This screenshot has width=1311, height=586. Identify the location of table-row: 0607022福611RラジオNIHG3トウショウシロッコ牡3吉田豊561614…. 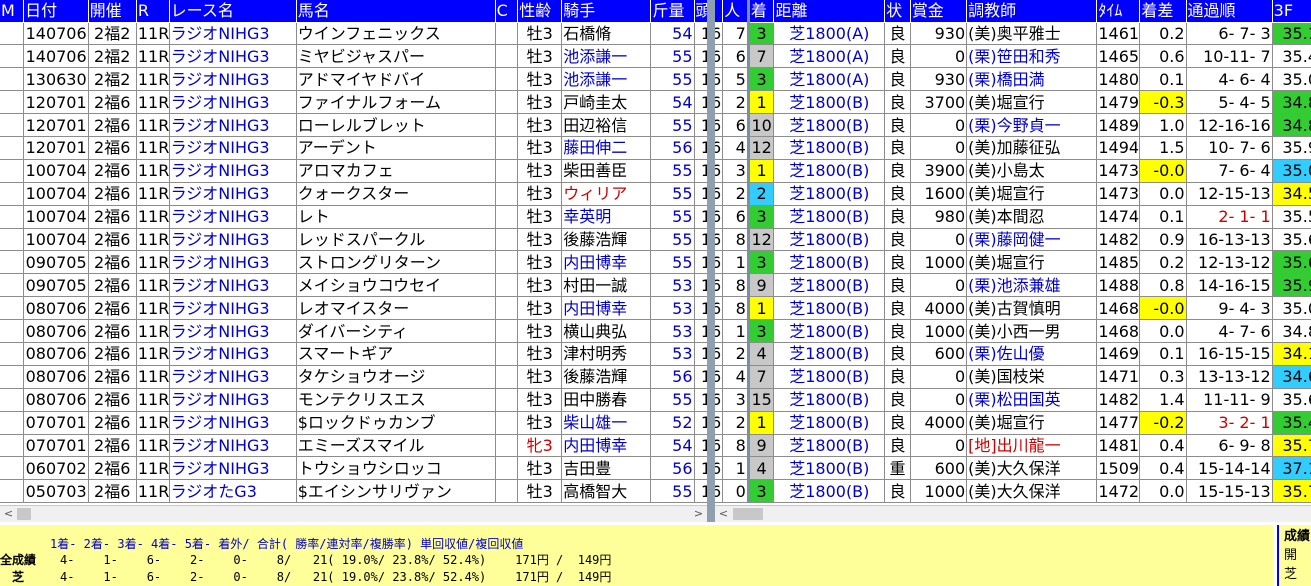
(655, 468).